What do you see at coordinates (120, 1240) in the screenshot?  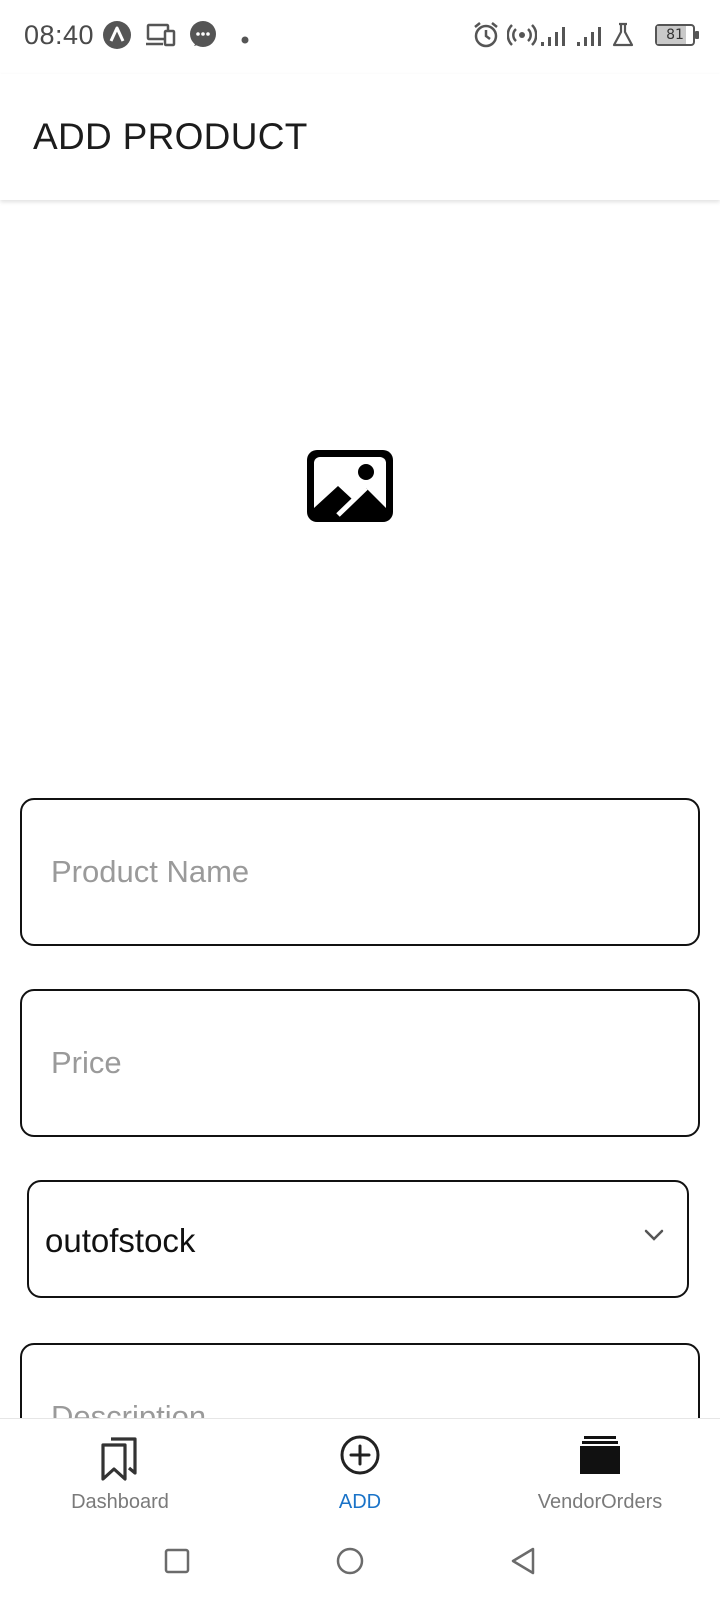 I see `stock-status-value: outofstock` at bounding box center [120, 1240].